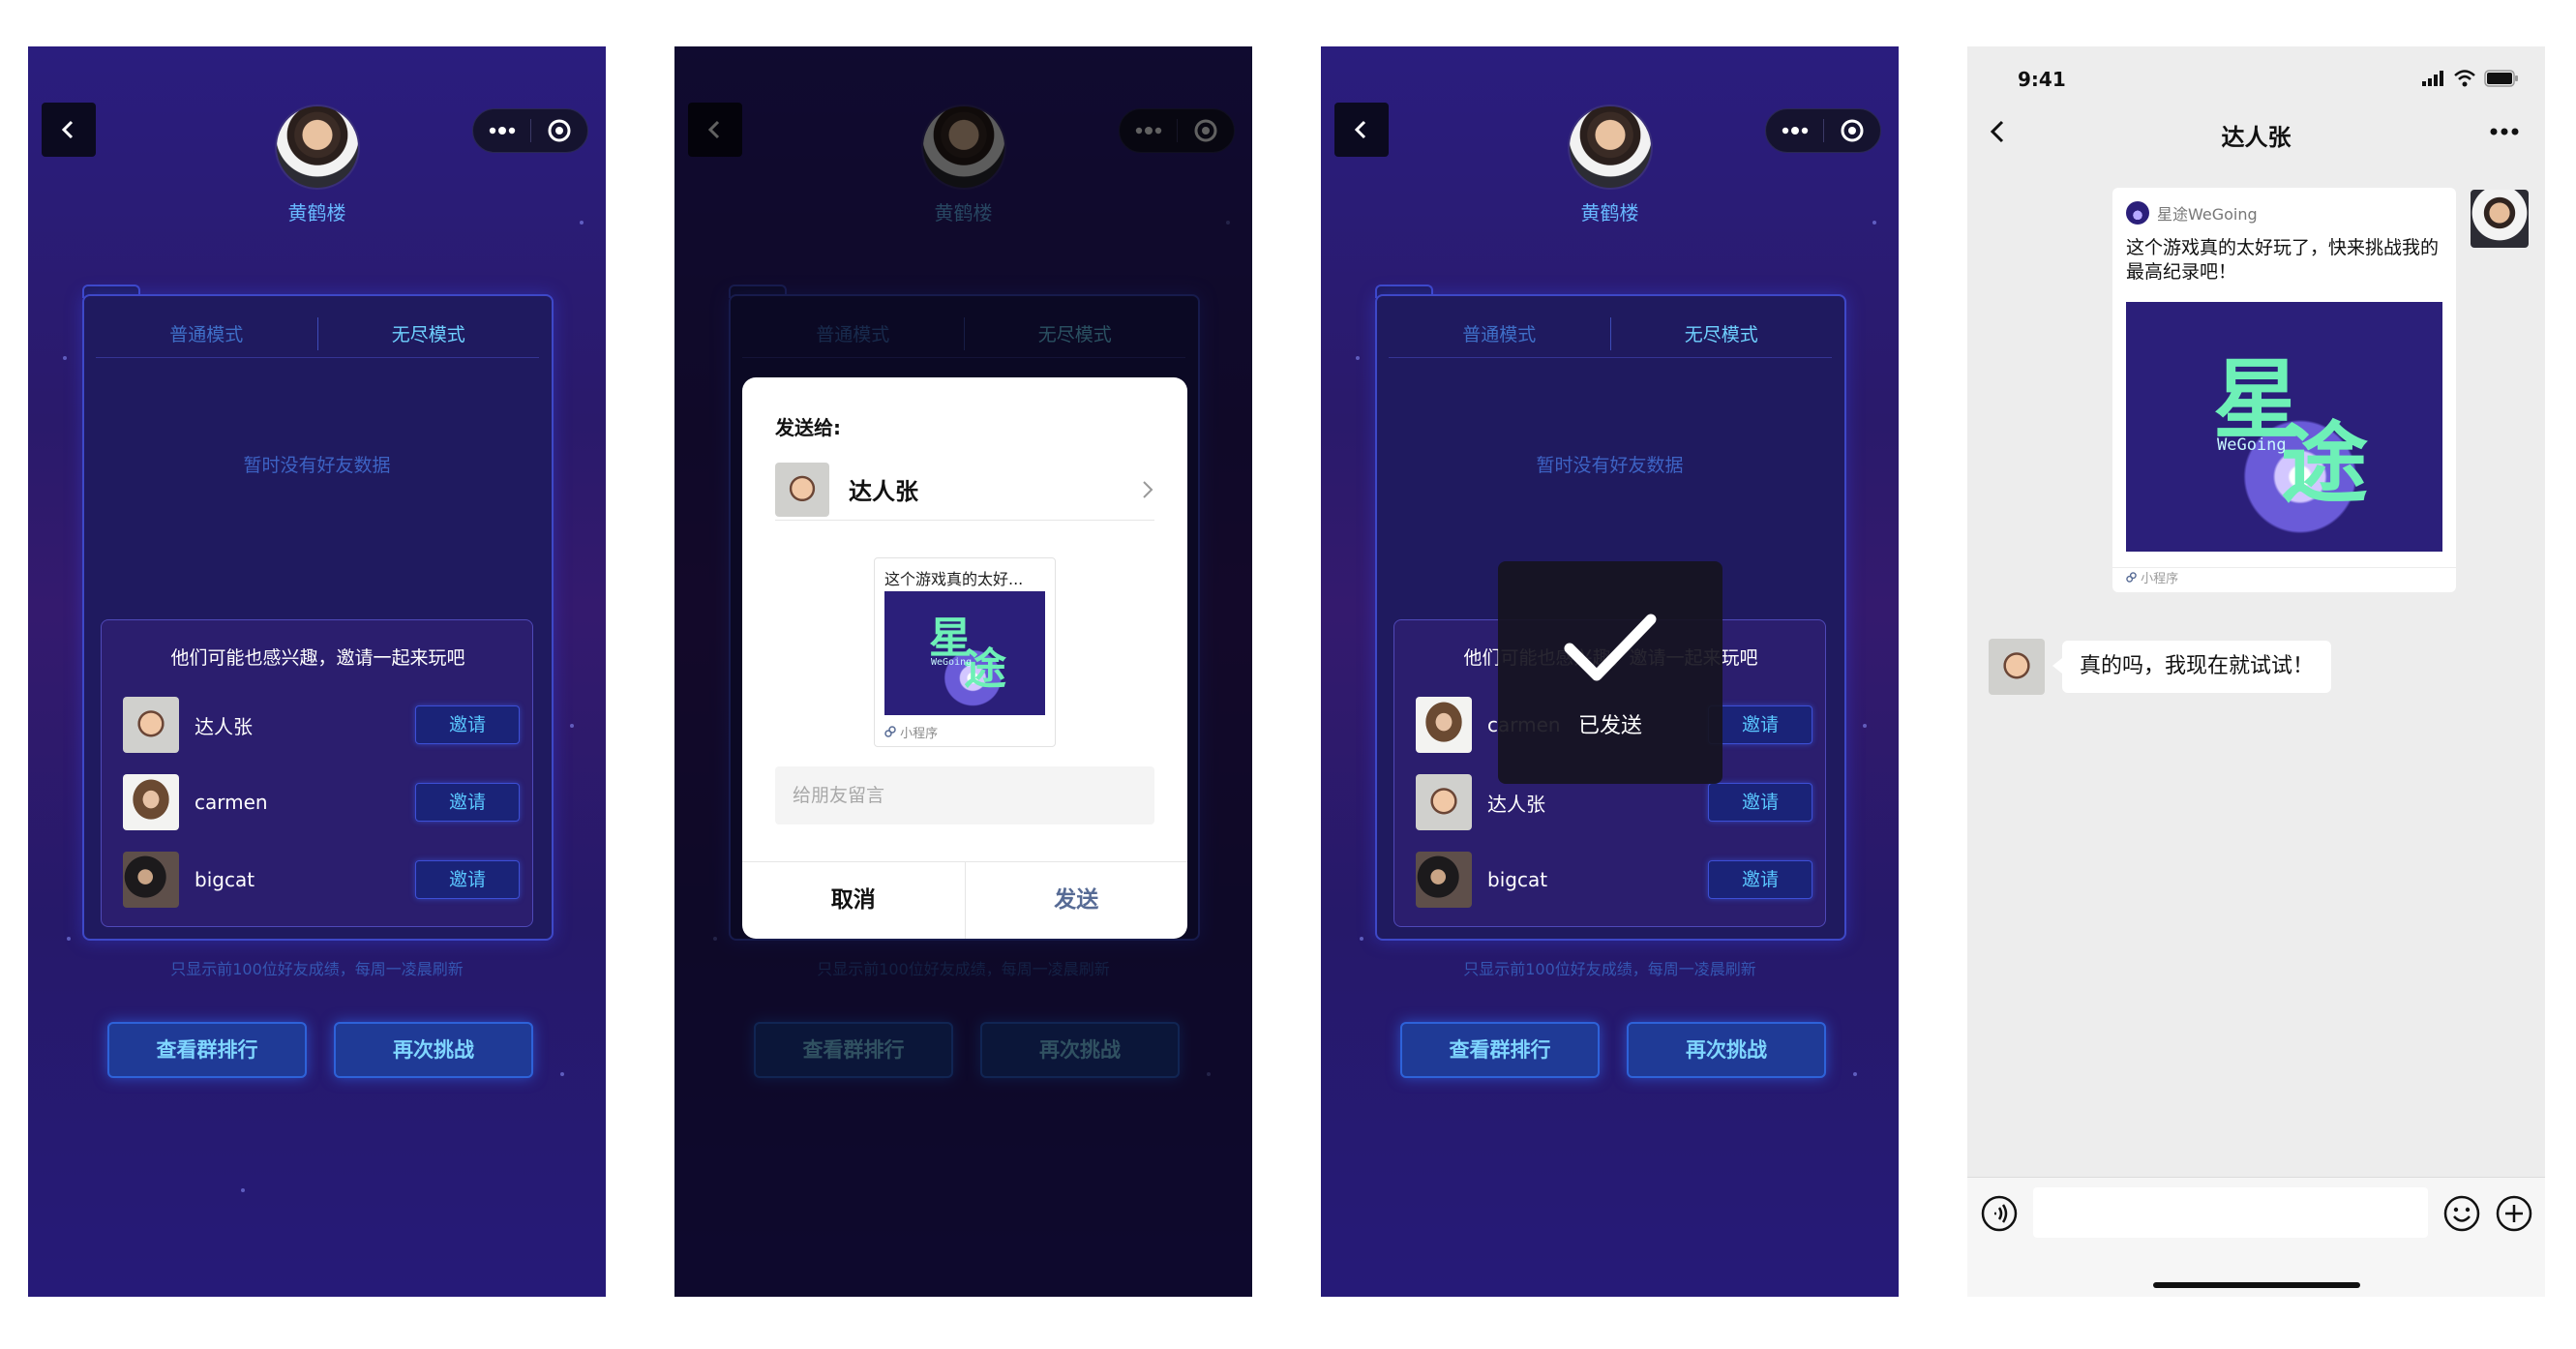  I want to click on list-item: carmen 邀请, so click(321, 802).